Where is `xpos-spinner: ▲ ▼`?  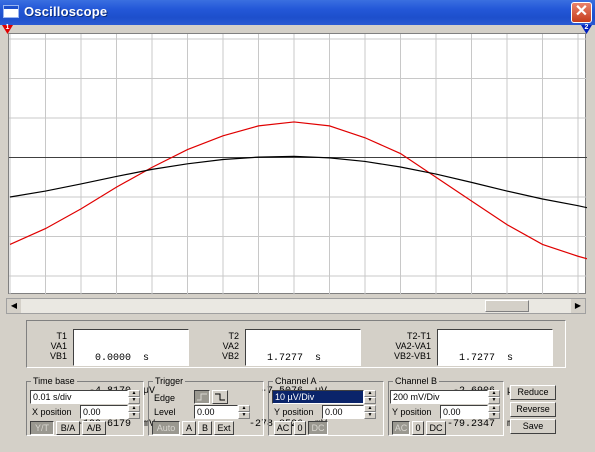
xpos-spinner: ▲ ▼ is located at coordinates (134, 412).